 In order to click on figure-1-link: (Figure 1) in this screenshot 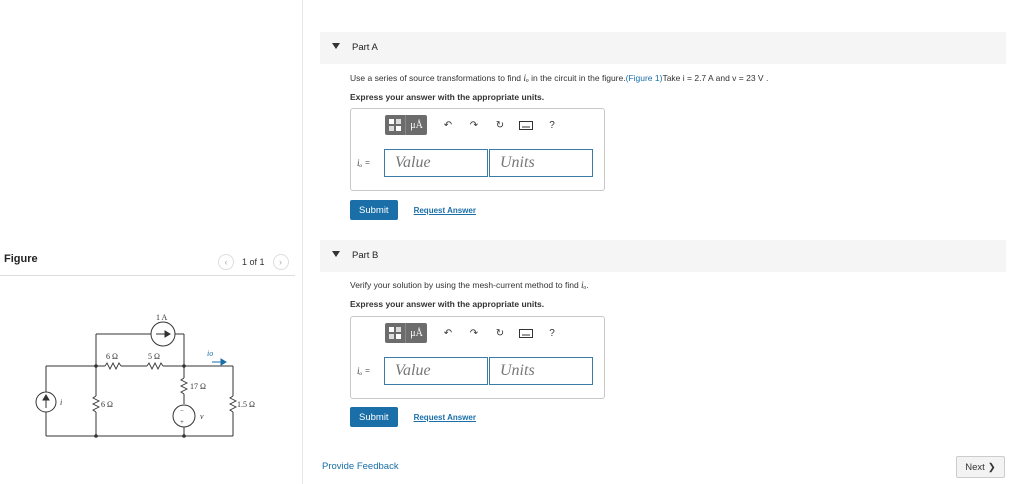, I will do `click(644, 78)`.